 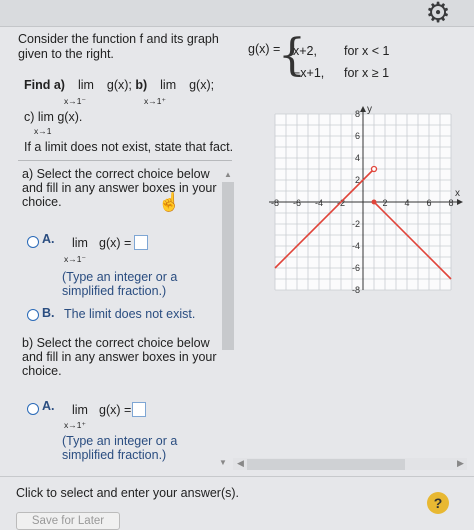 What do you see at coordinates (125, 160) in the screenshot?
I see `question-separator` at bounding box center [125, 160].